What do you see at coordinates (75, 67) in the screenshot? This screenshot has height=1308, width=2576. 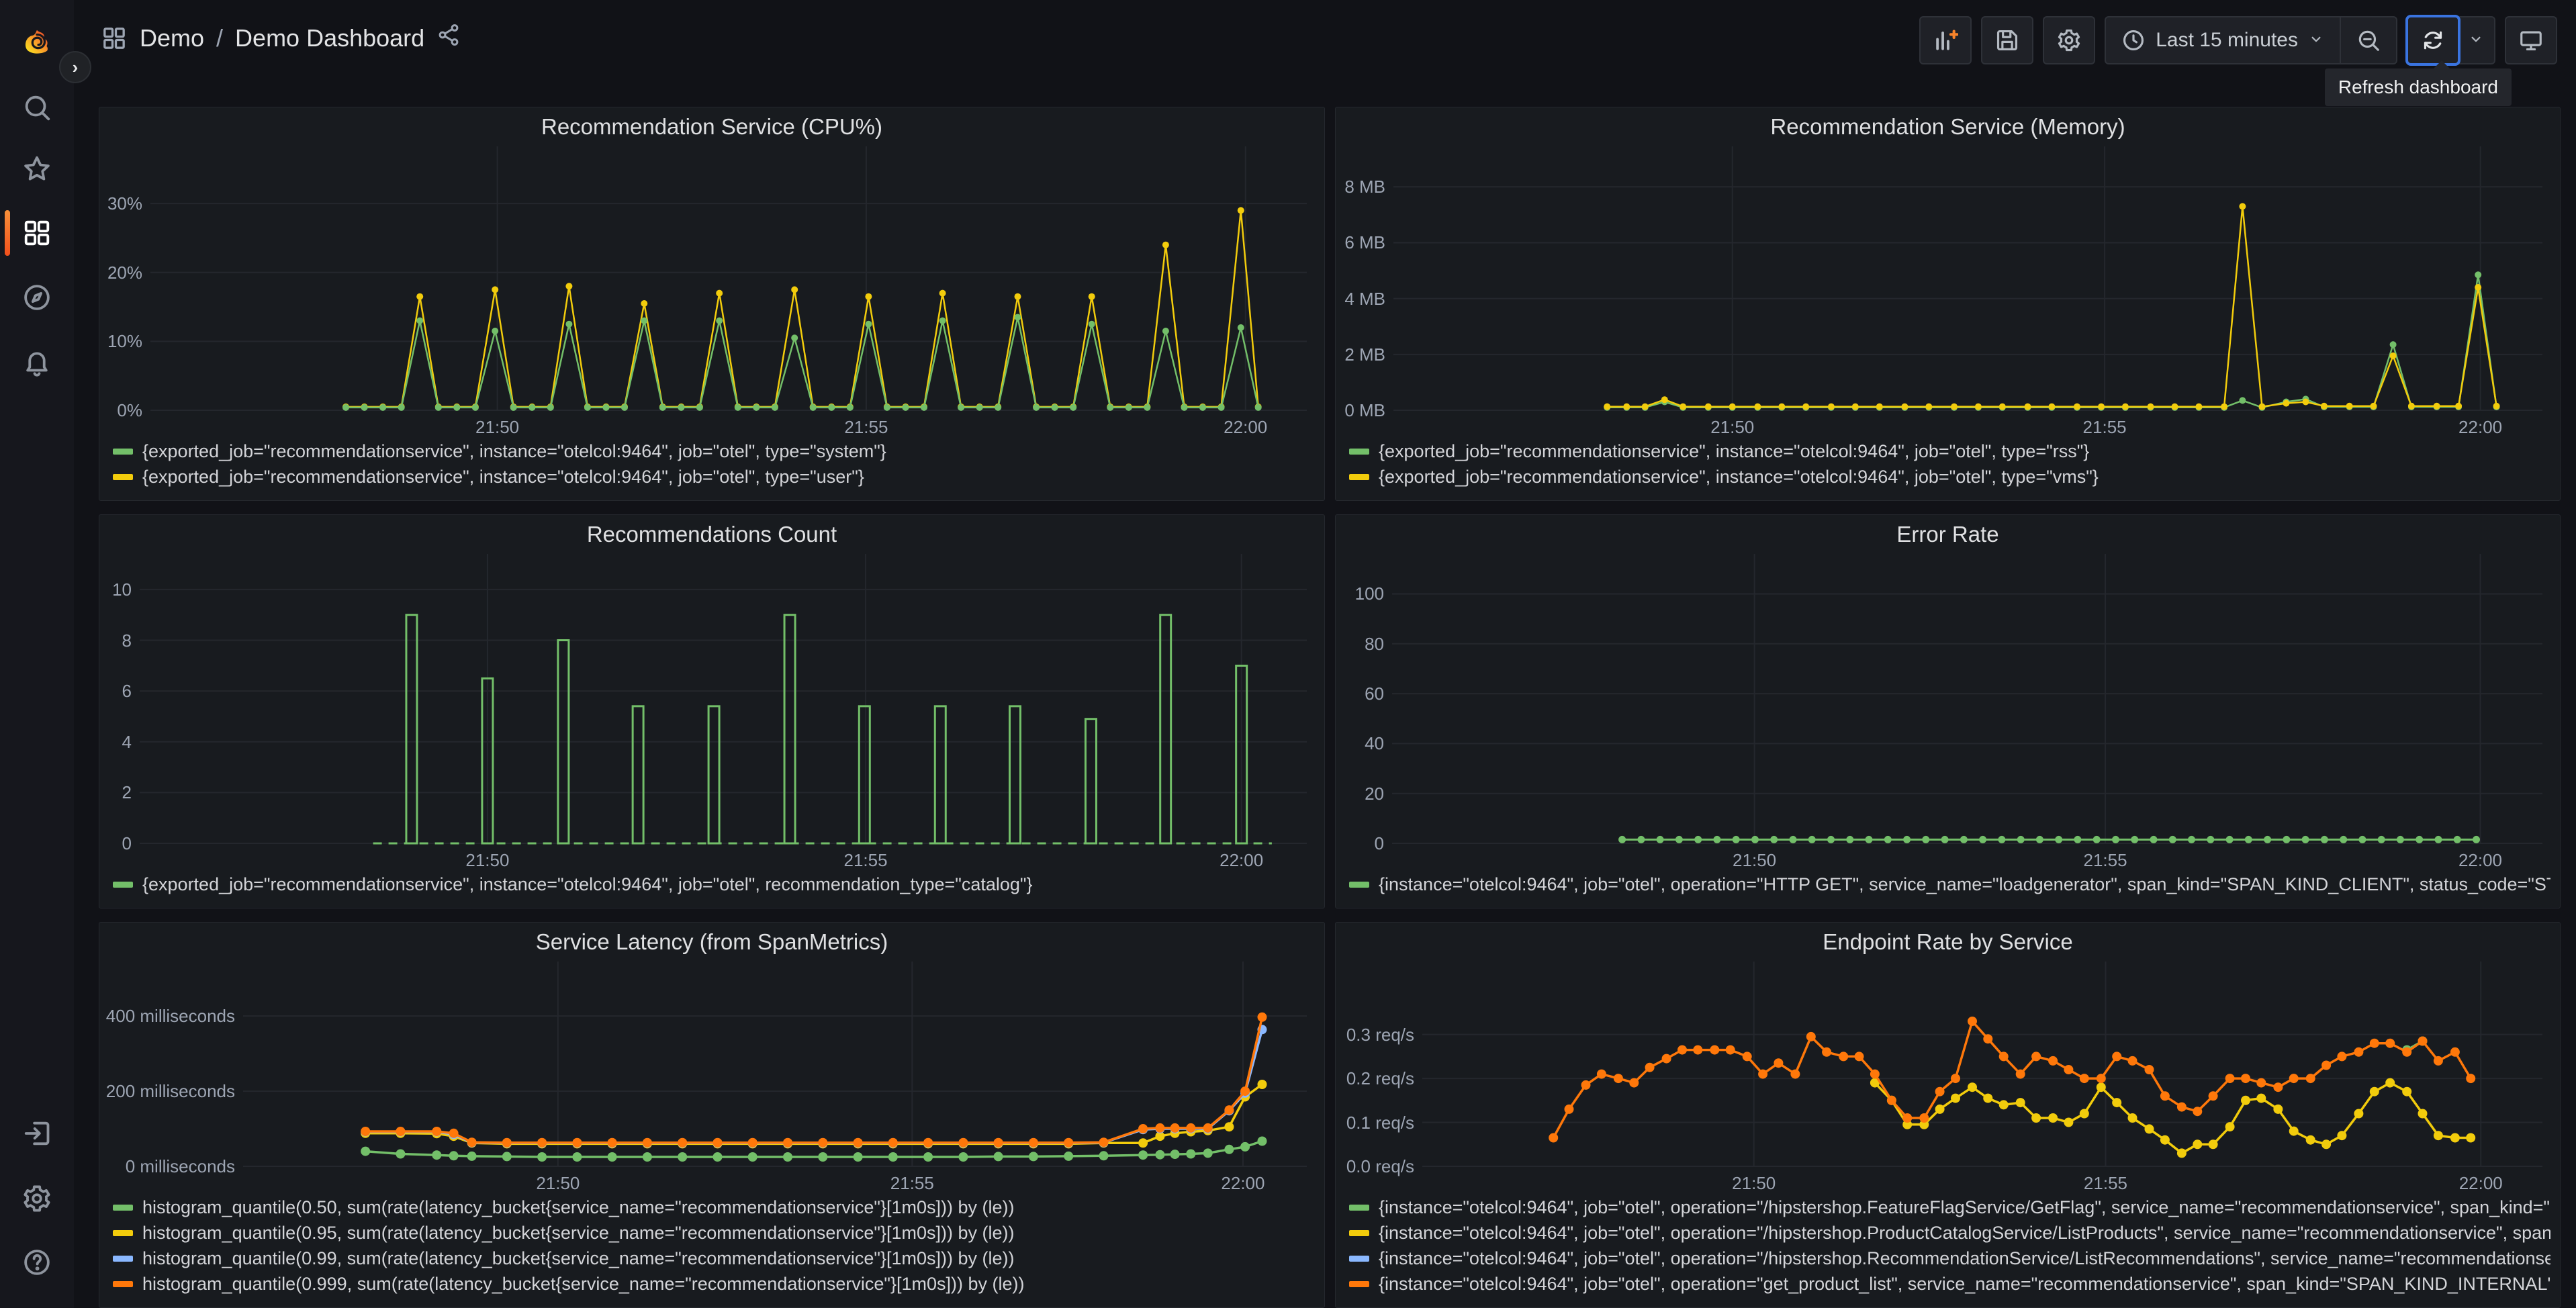 I see `sidebar-expand-button: ›` at bounding box center [75, 67].